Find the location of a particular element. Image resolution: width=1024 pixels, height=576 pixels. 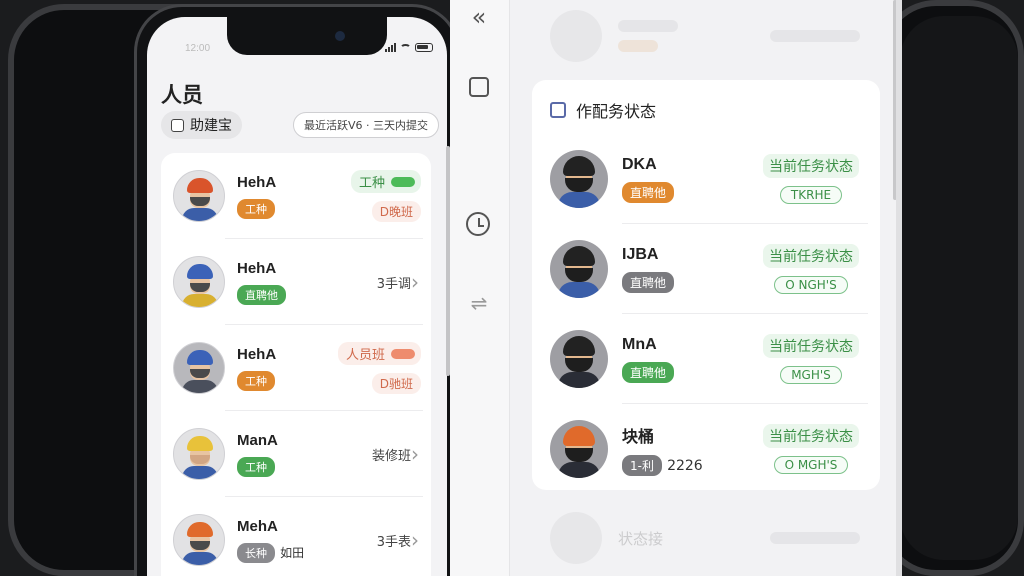

status-time: 12:00 is located at coordinates (198, 48).